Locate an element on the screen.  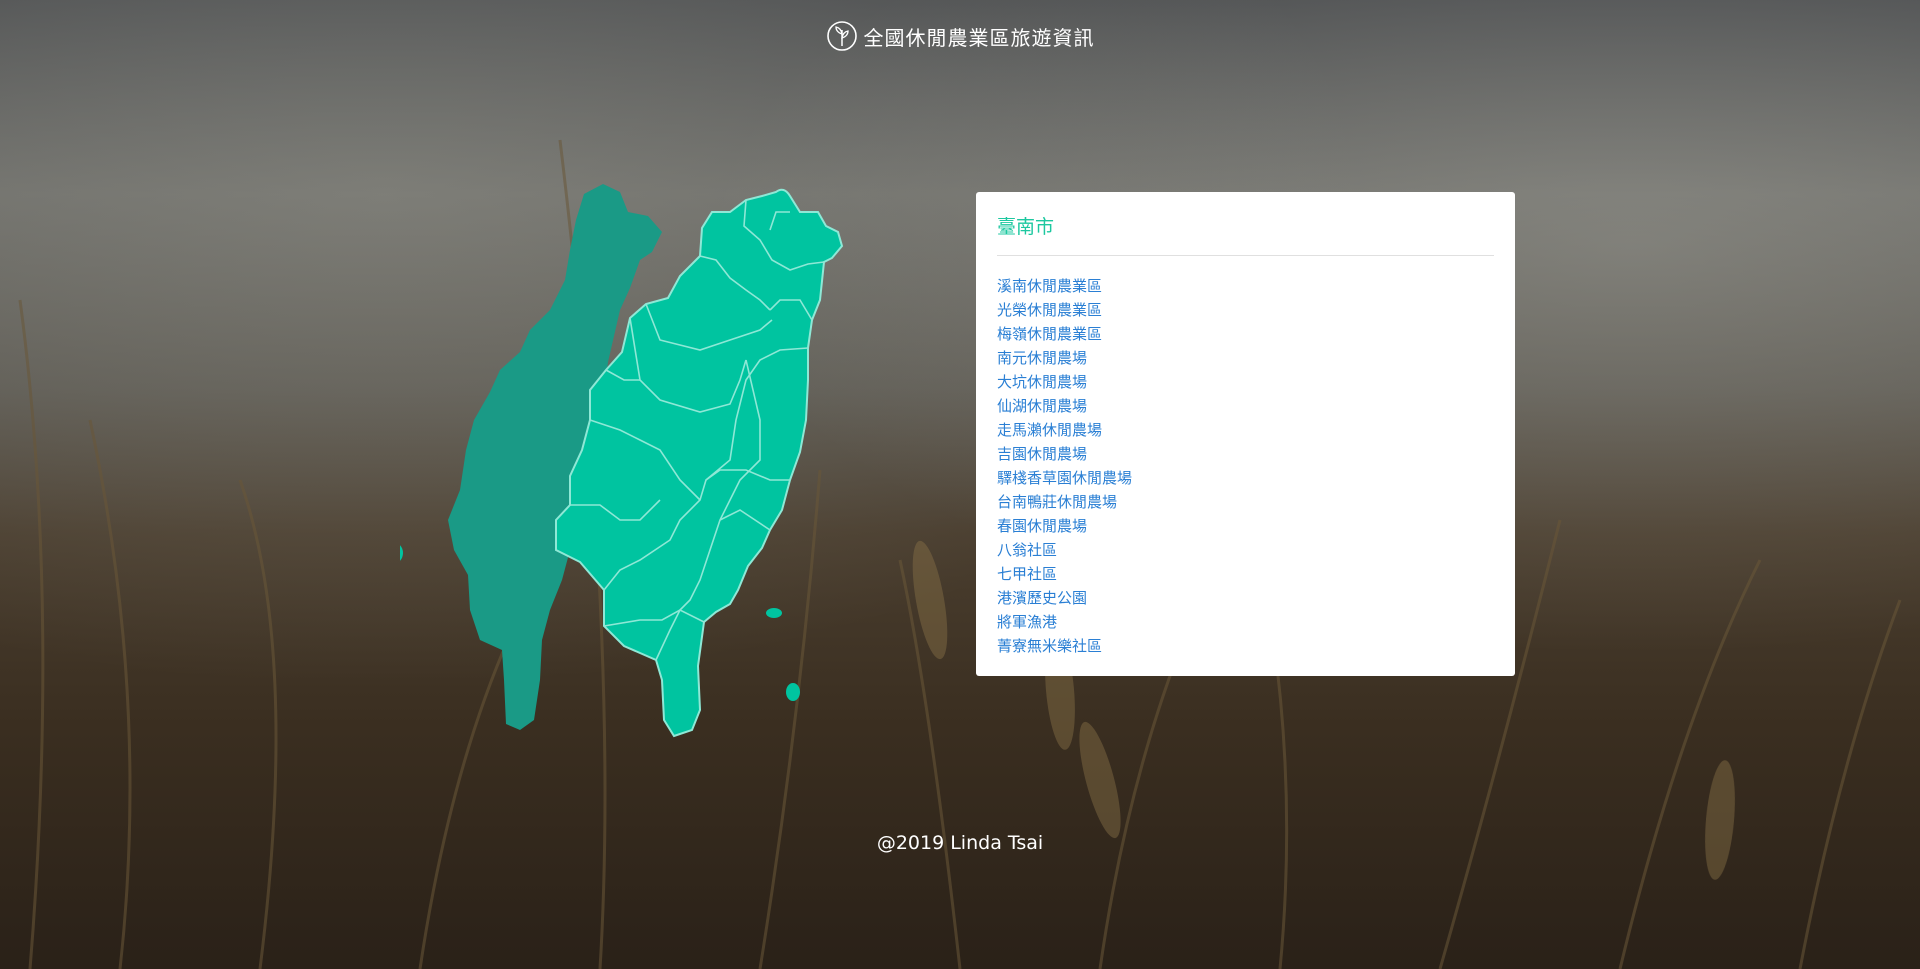
taiwan-map is located at coordinates (622, 461).